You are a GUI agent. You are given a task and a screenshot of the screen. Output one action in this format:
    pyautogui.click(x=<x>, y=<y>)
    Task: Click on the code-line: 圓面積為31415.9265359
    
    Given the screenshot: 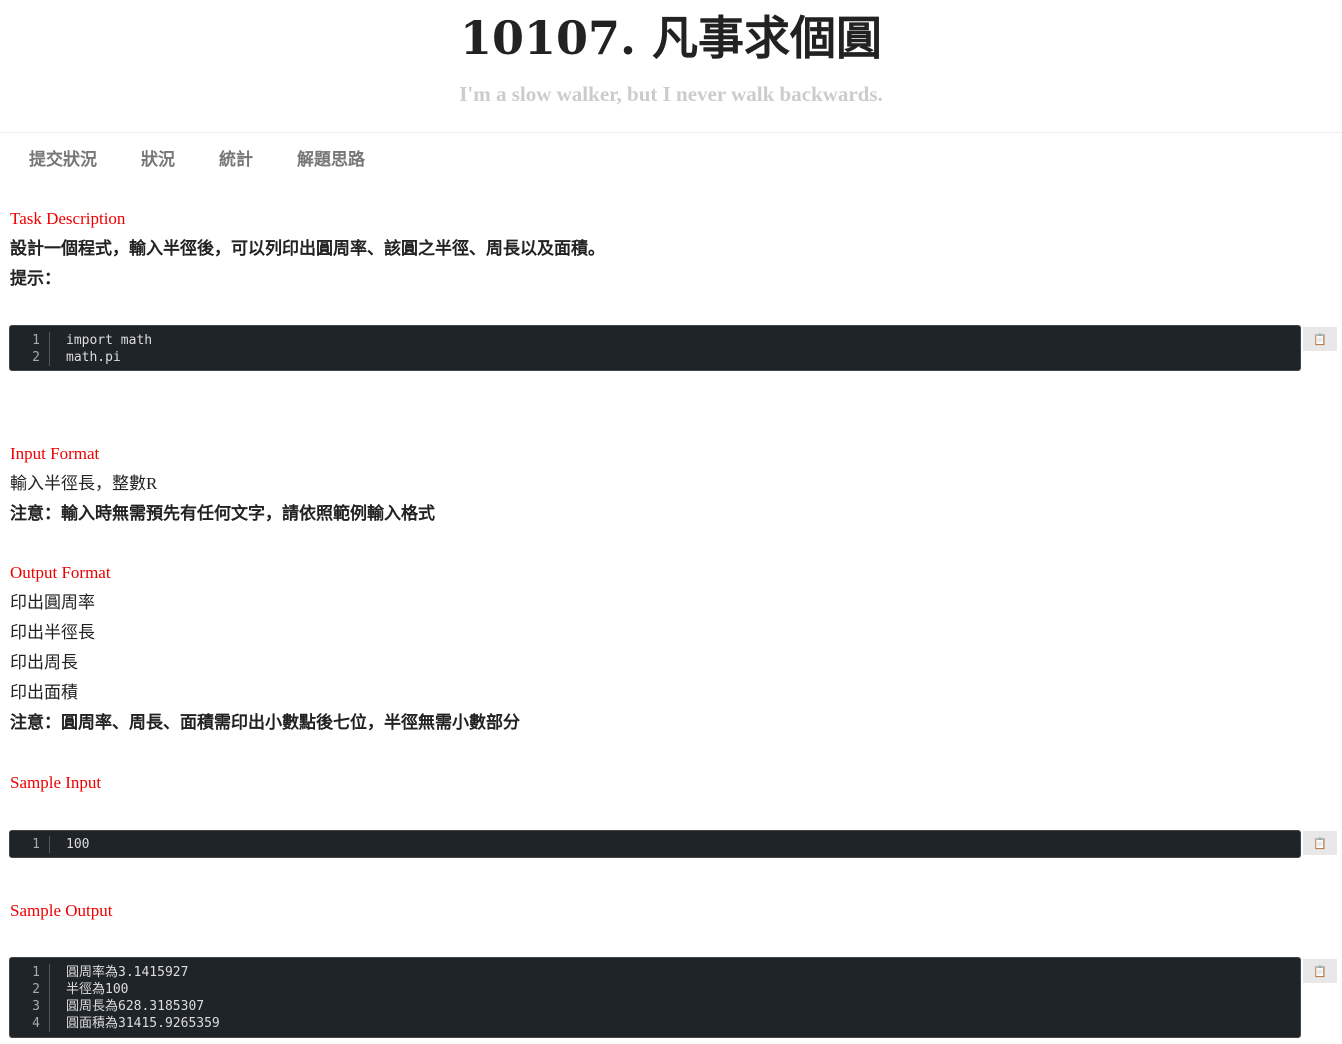 What is the action you would take?
    pyautogui.click(x=143, y=1023)
    